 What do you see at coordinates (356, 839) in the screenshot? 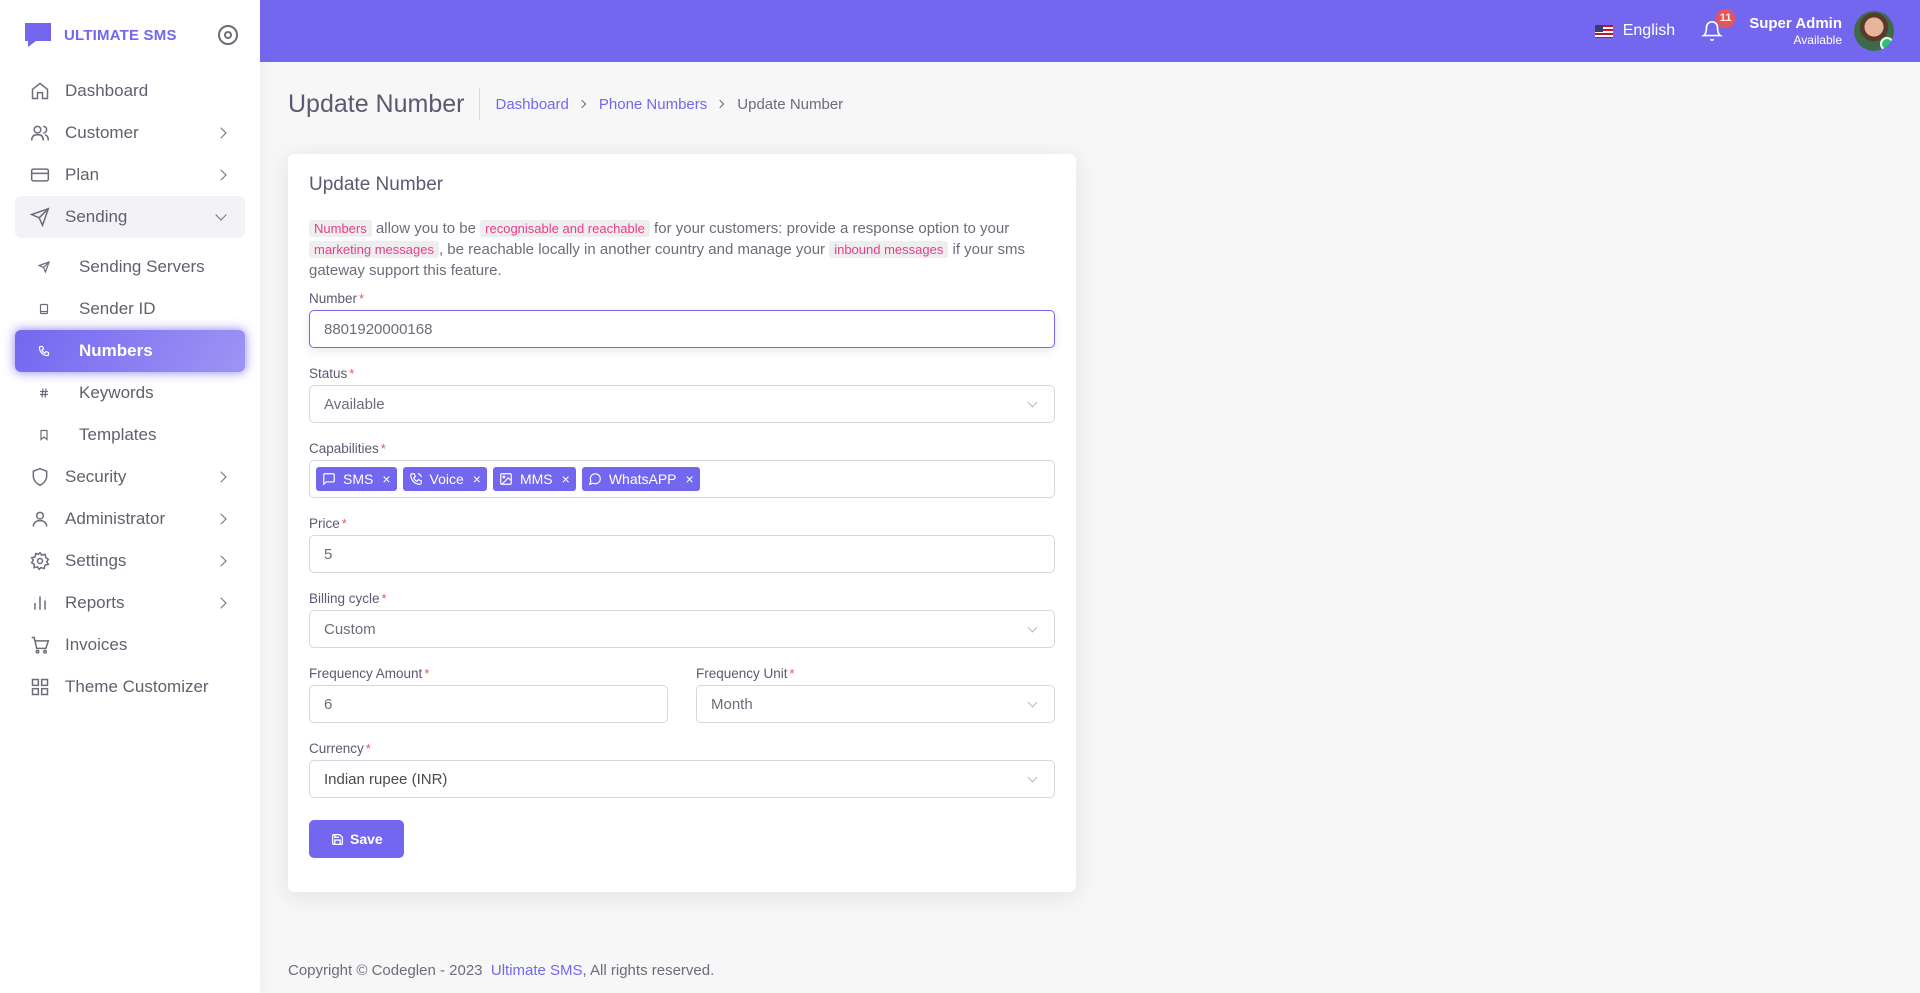
I see `save-button: Save` at bounding box center [356, 839].